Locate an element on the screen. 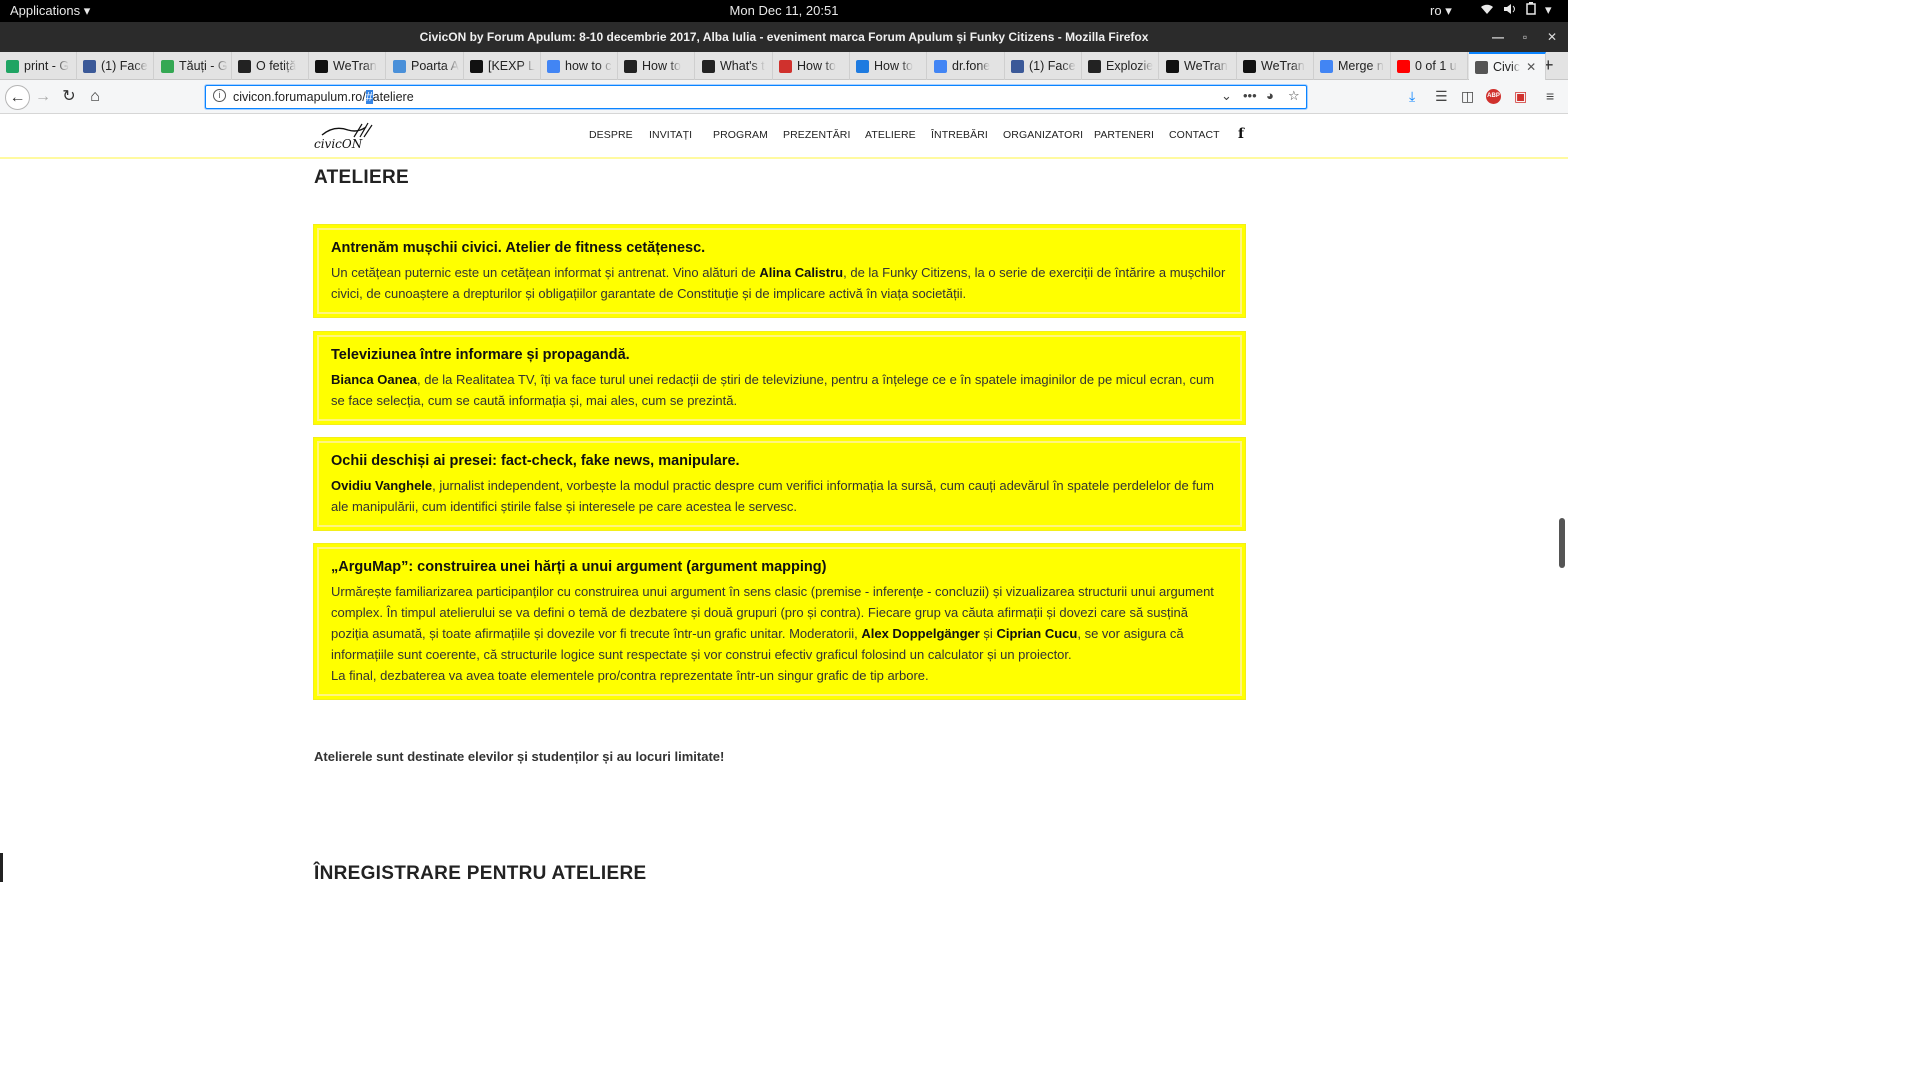 The image size is (1920, 1080). url-selection: # is located at coordinates (369, 97).